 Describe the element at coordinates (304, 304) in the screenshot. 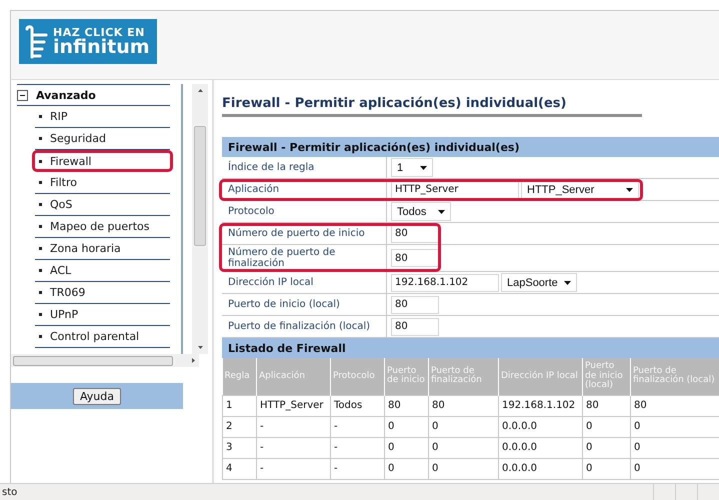

I see `field-label: Puerto de inicio (local)` at that location.